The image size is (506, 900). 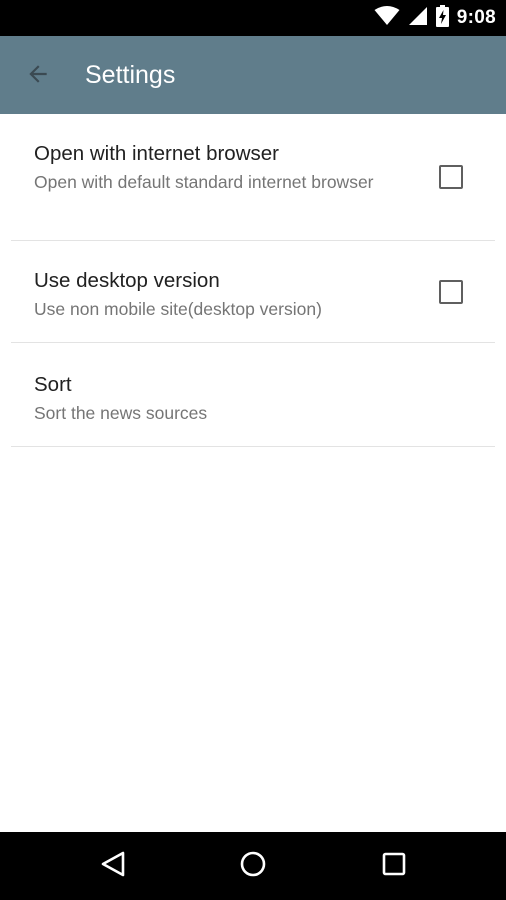 I want to click on pref-sort: Sort Sort the news sources, so click(x=253, y=395).